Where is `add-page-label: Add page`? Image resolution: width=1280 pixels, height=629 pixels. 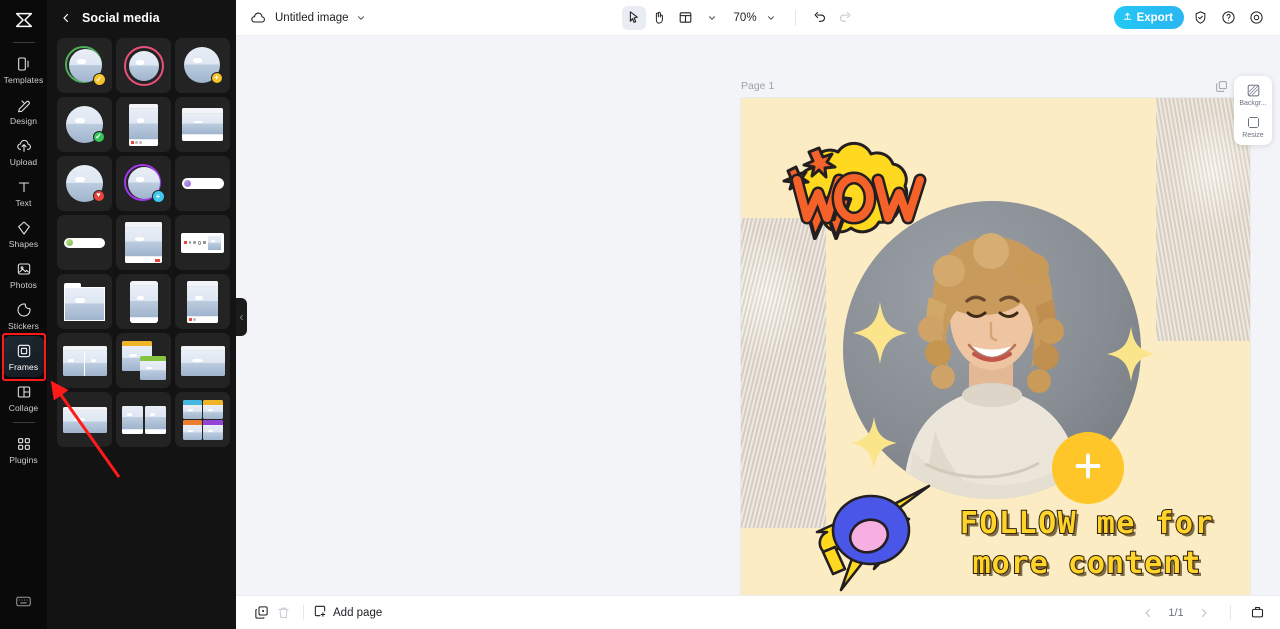 add-page-label: Add page is located at coordinates (358, 612).